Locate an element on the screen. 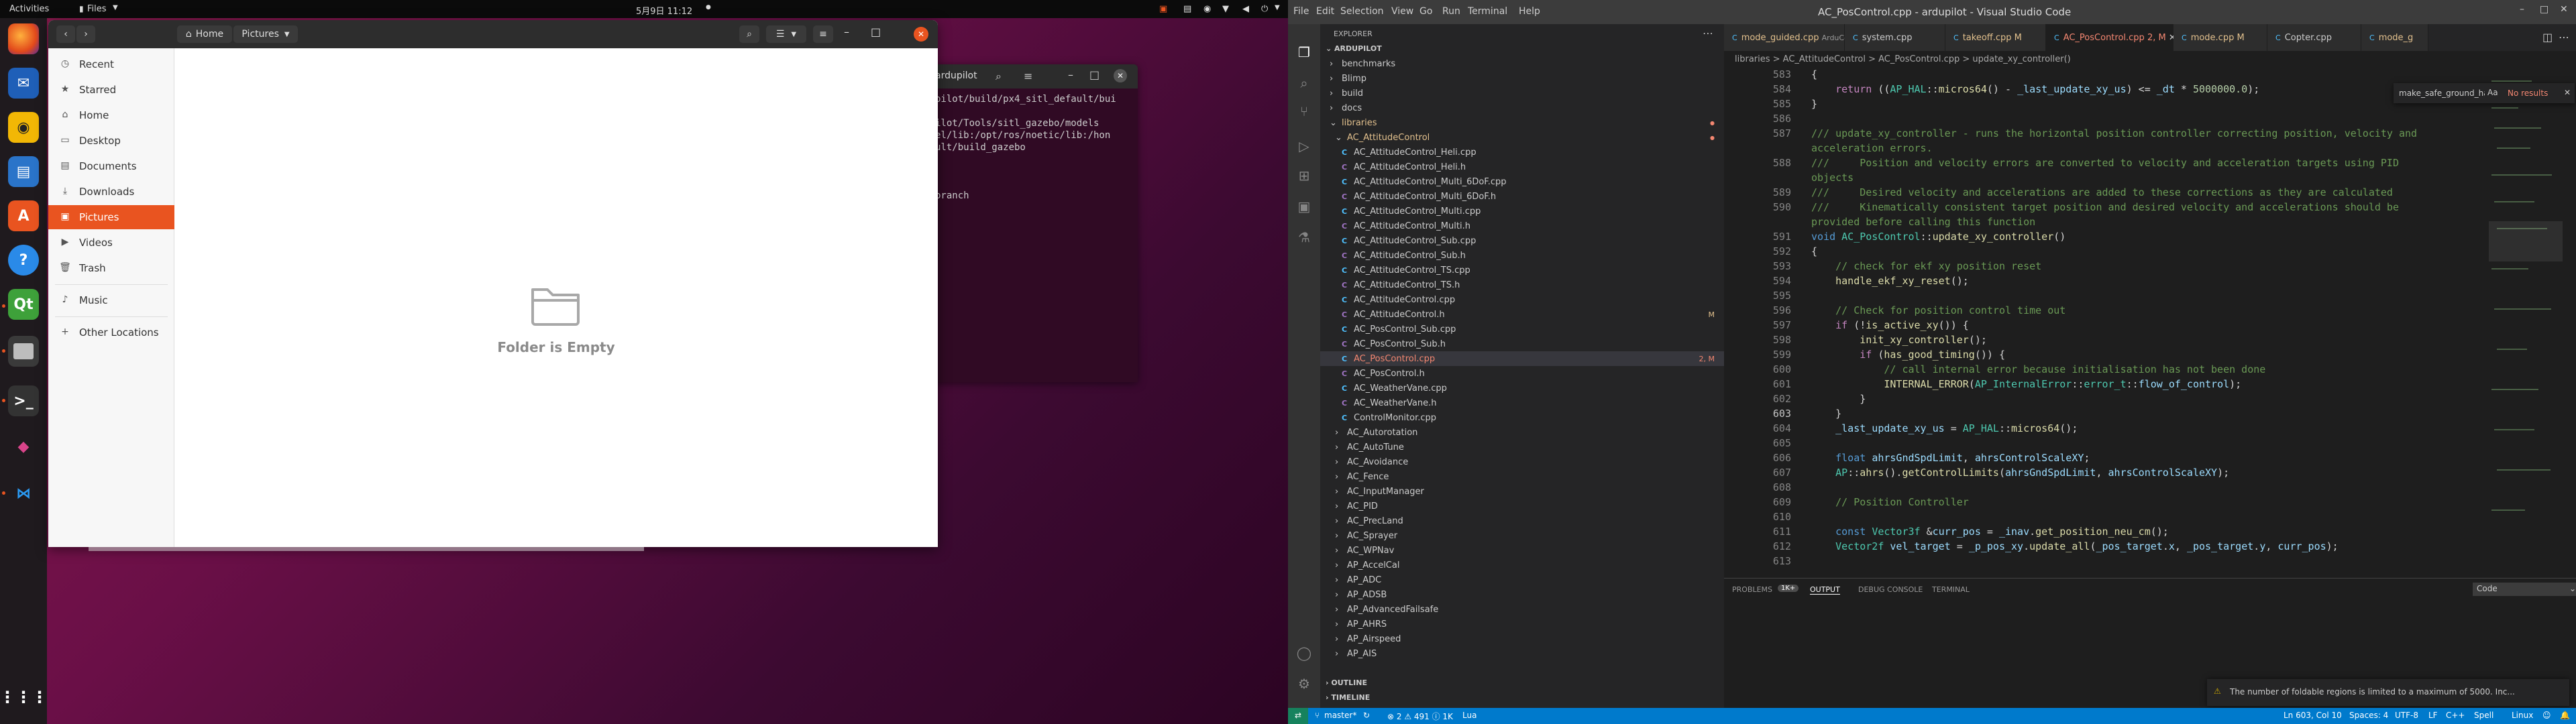 The width and height of the screenshot is (2576, 724). forward-button: › is located at coordinates (85, 34).